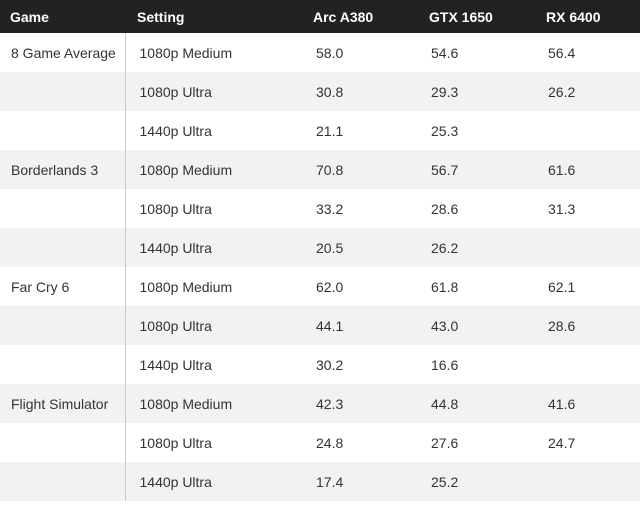 Image resolution: width=640 pixels, height=514 pixels. I want to click on cell-game: Flight Simulator, so click(63, 403).